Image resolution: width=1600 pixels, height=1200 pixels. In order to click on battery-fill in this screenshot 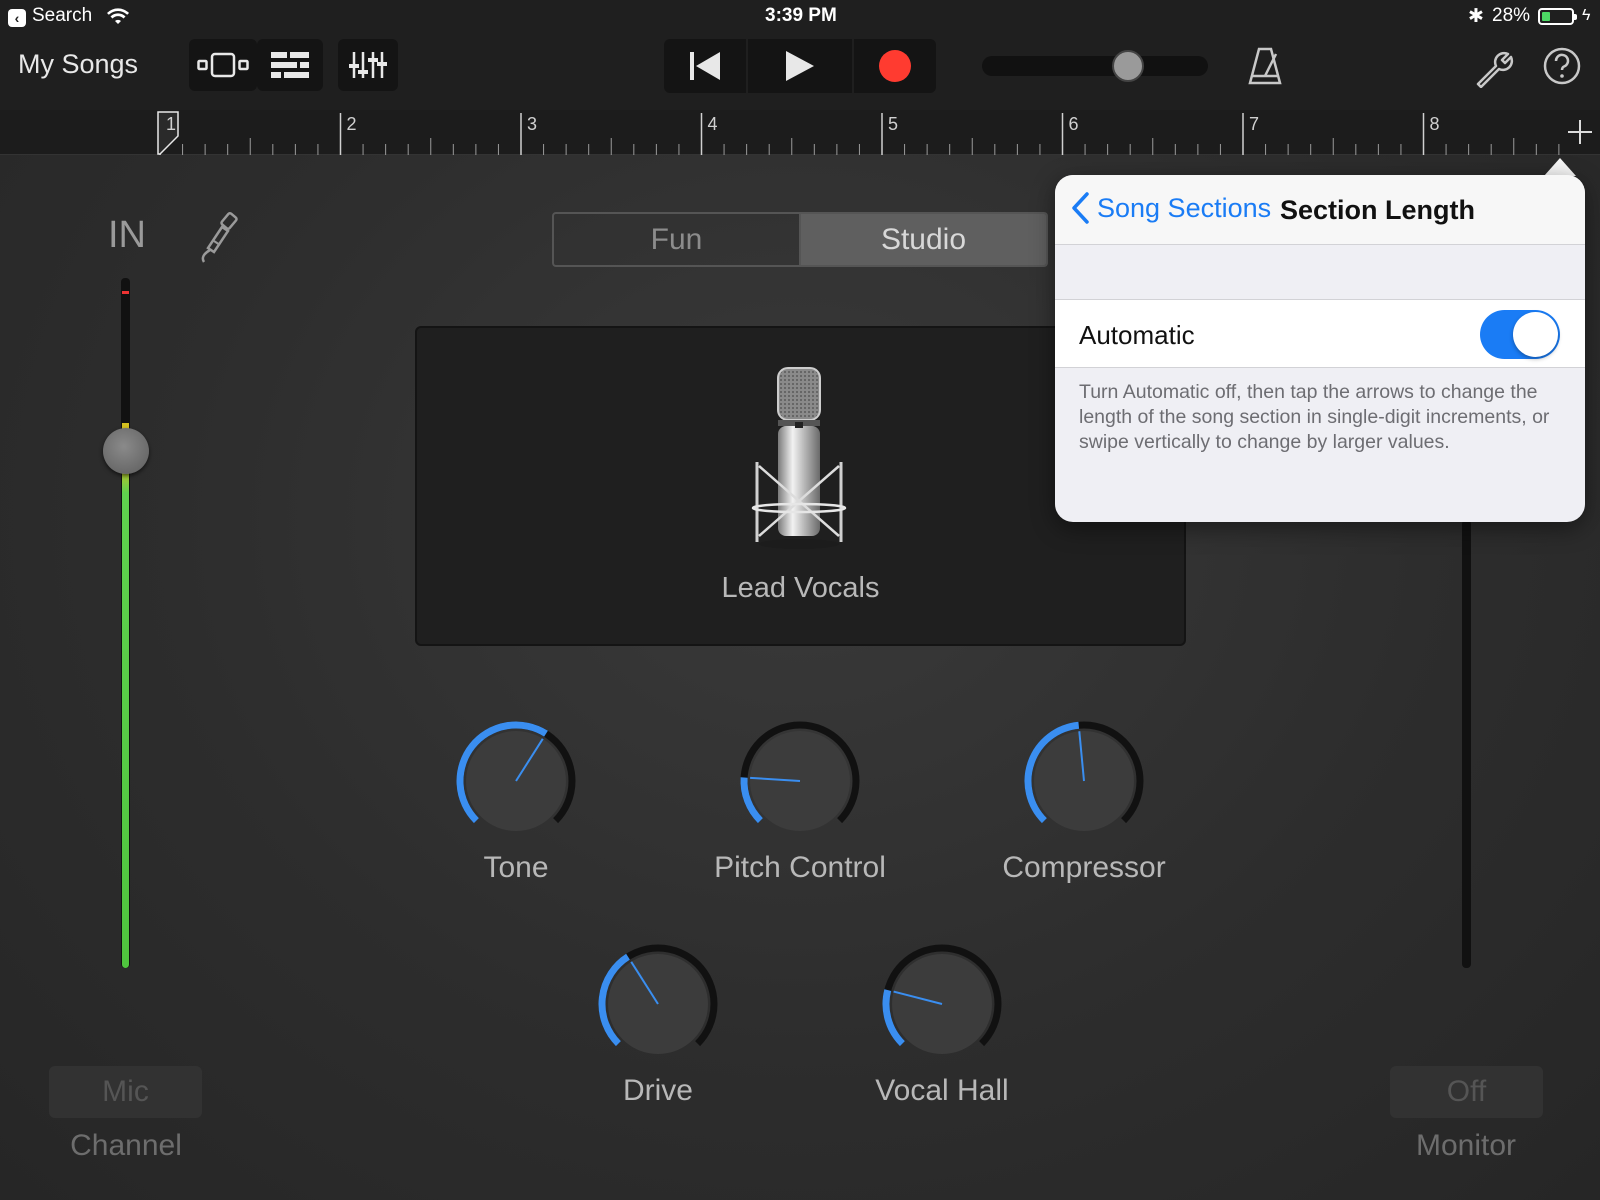, I will do `click(1546, 16)`.